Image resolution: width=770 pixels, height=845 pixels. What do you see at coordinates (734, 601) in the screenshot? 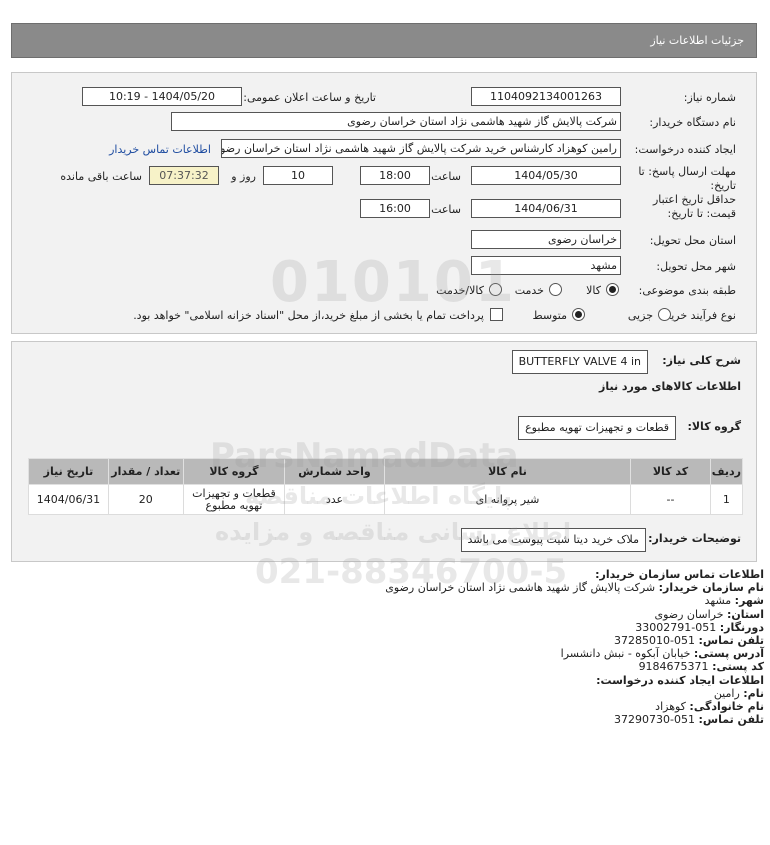
I see `org-city-line: شهر: مشهد` at bounding box center [734, 601].